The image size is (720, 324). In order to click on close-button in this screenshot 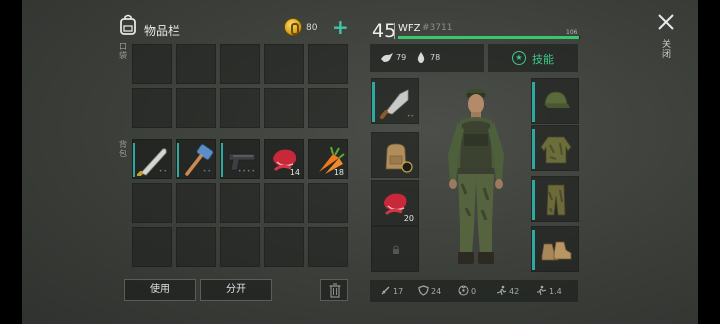, I will do `click(666, 22)`.